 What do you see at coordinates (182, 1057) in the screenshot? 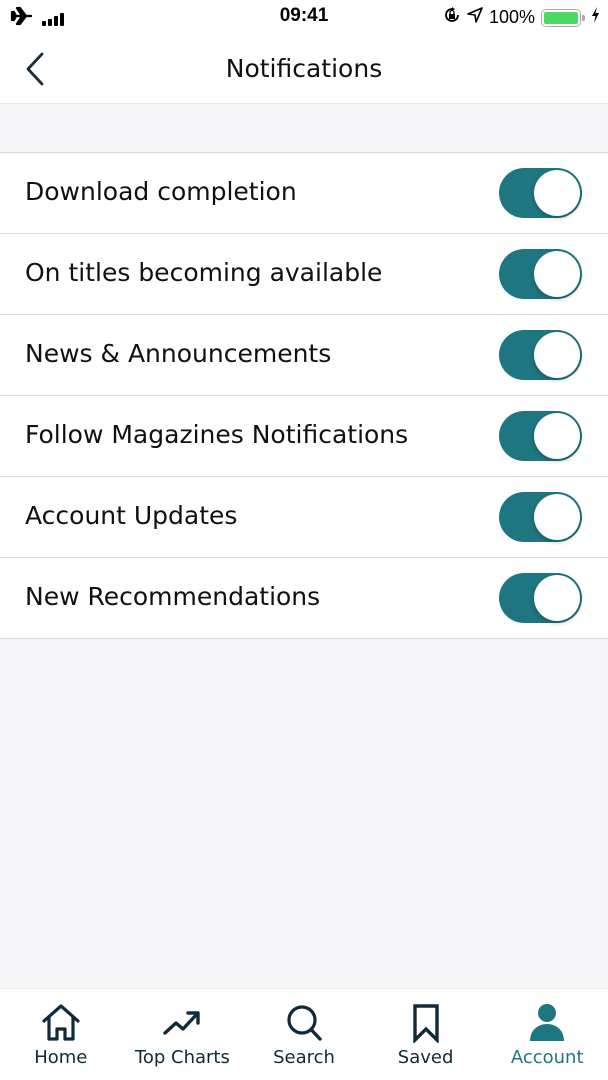
I see `tab-label: Top Charts` at bounding box center [182, 1057].